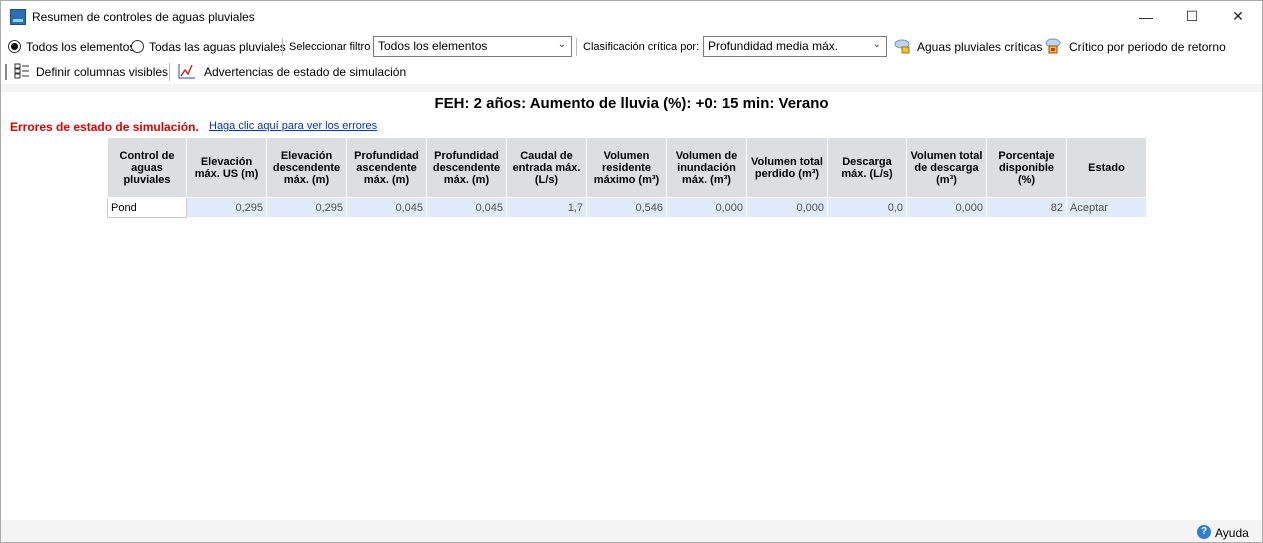 This screenshot has width=1263, height=543. What do you see at coordinates (433, 46) in the screenshot?
I see `filter-dropdown-value: Todos los elementos` at bounding box center [433, 46].